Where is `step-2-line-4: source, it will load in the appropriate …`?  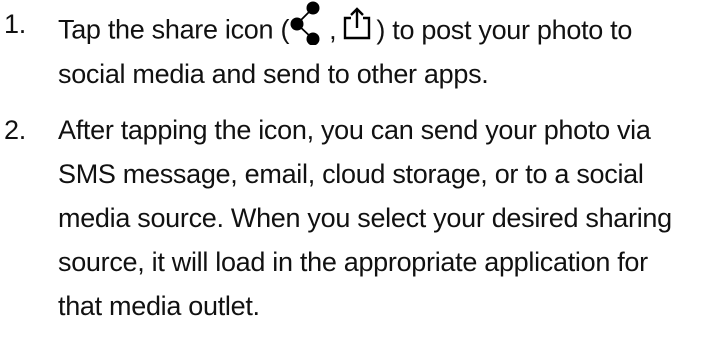
step-2-line-4: source, it will load in the appropriate … is located at coordinates (353, 262).